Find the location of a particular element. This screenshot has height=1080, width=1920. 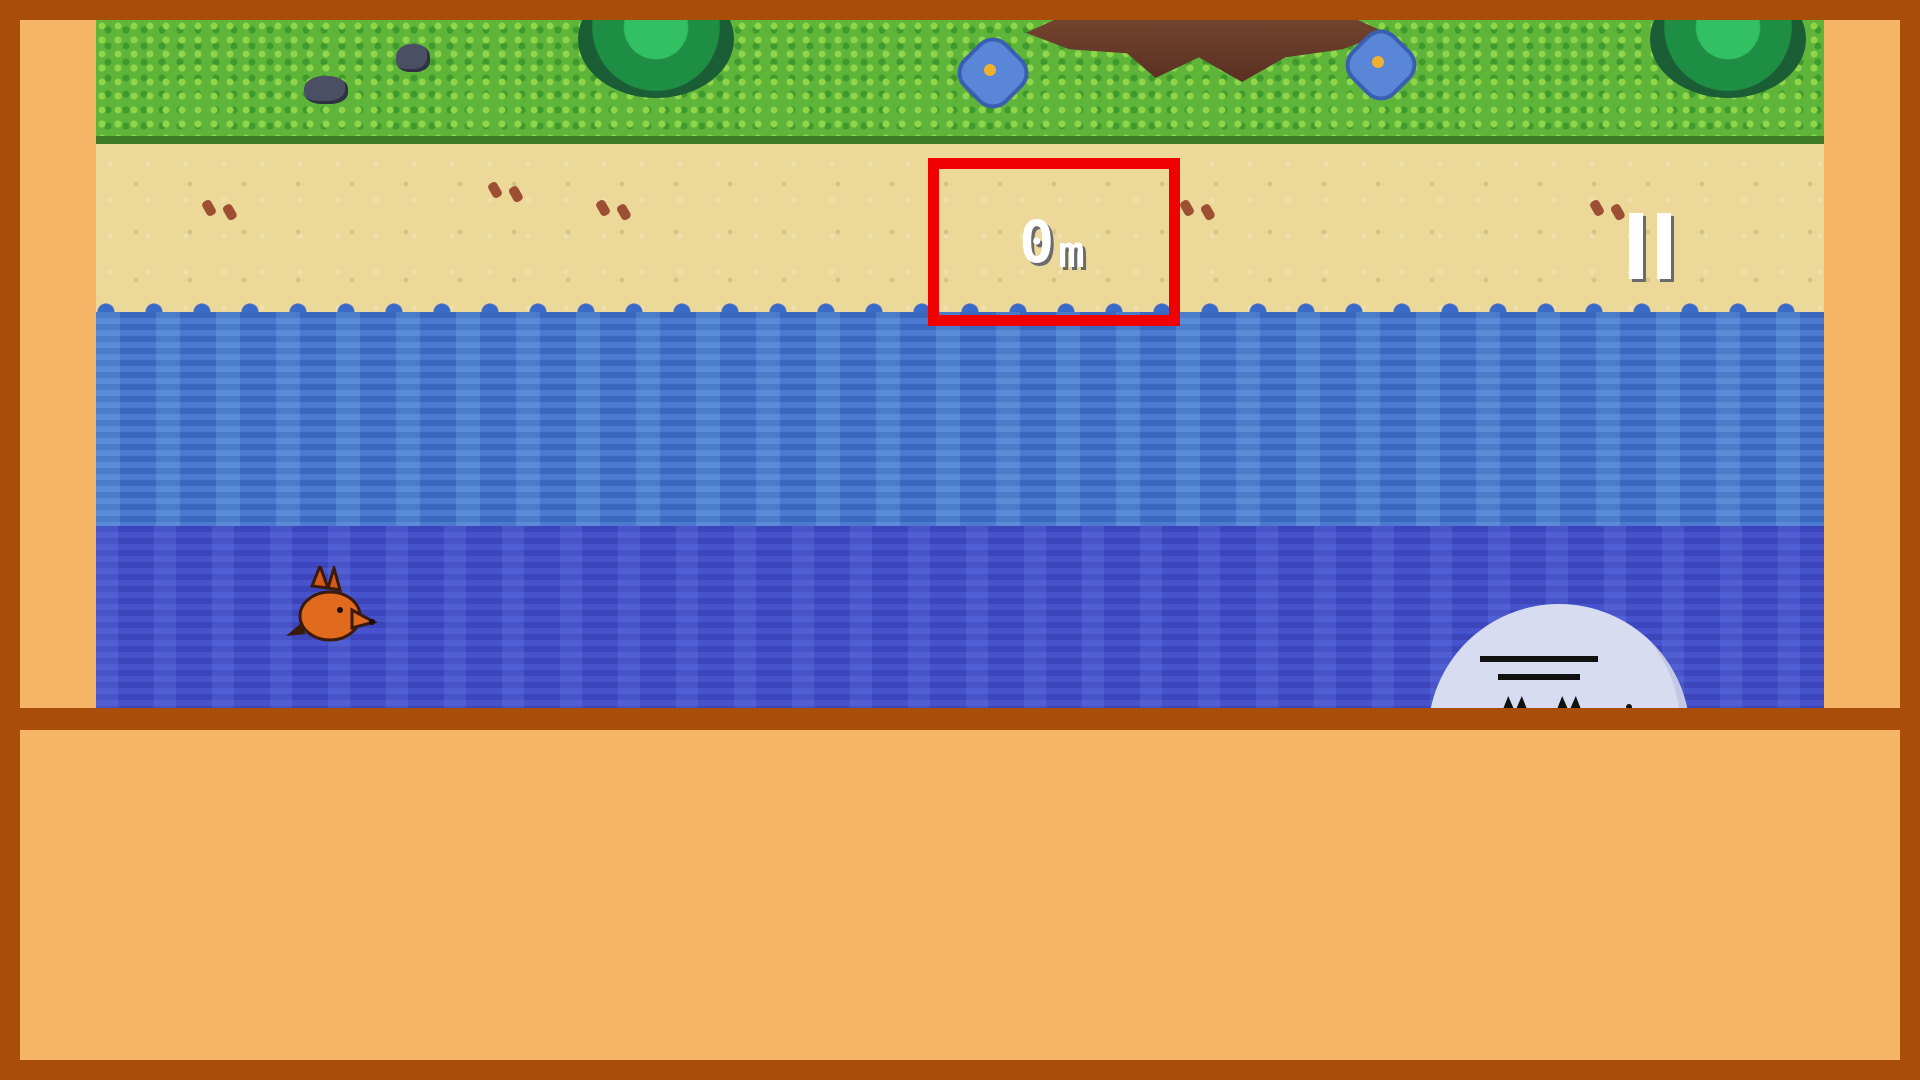

distance-value: 0 is located at coordinates (1039, 242).